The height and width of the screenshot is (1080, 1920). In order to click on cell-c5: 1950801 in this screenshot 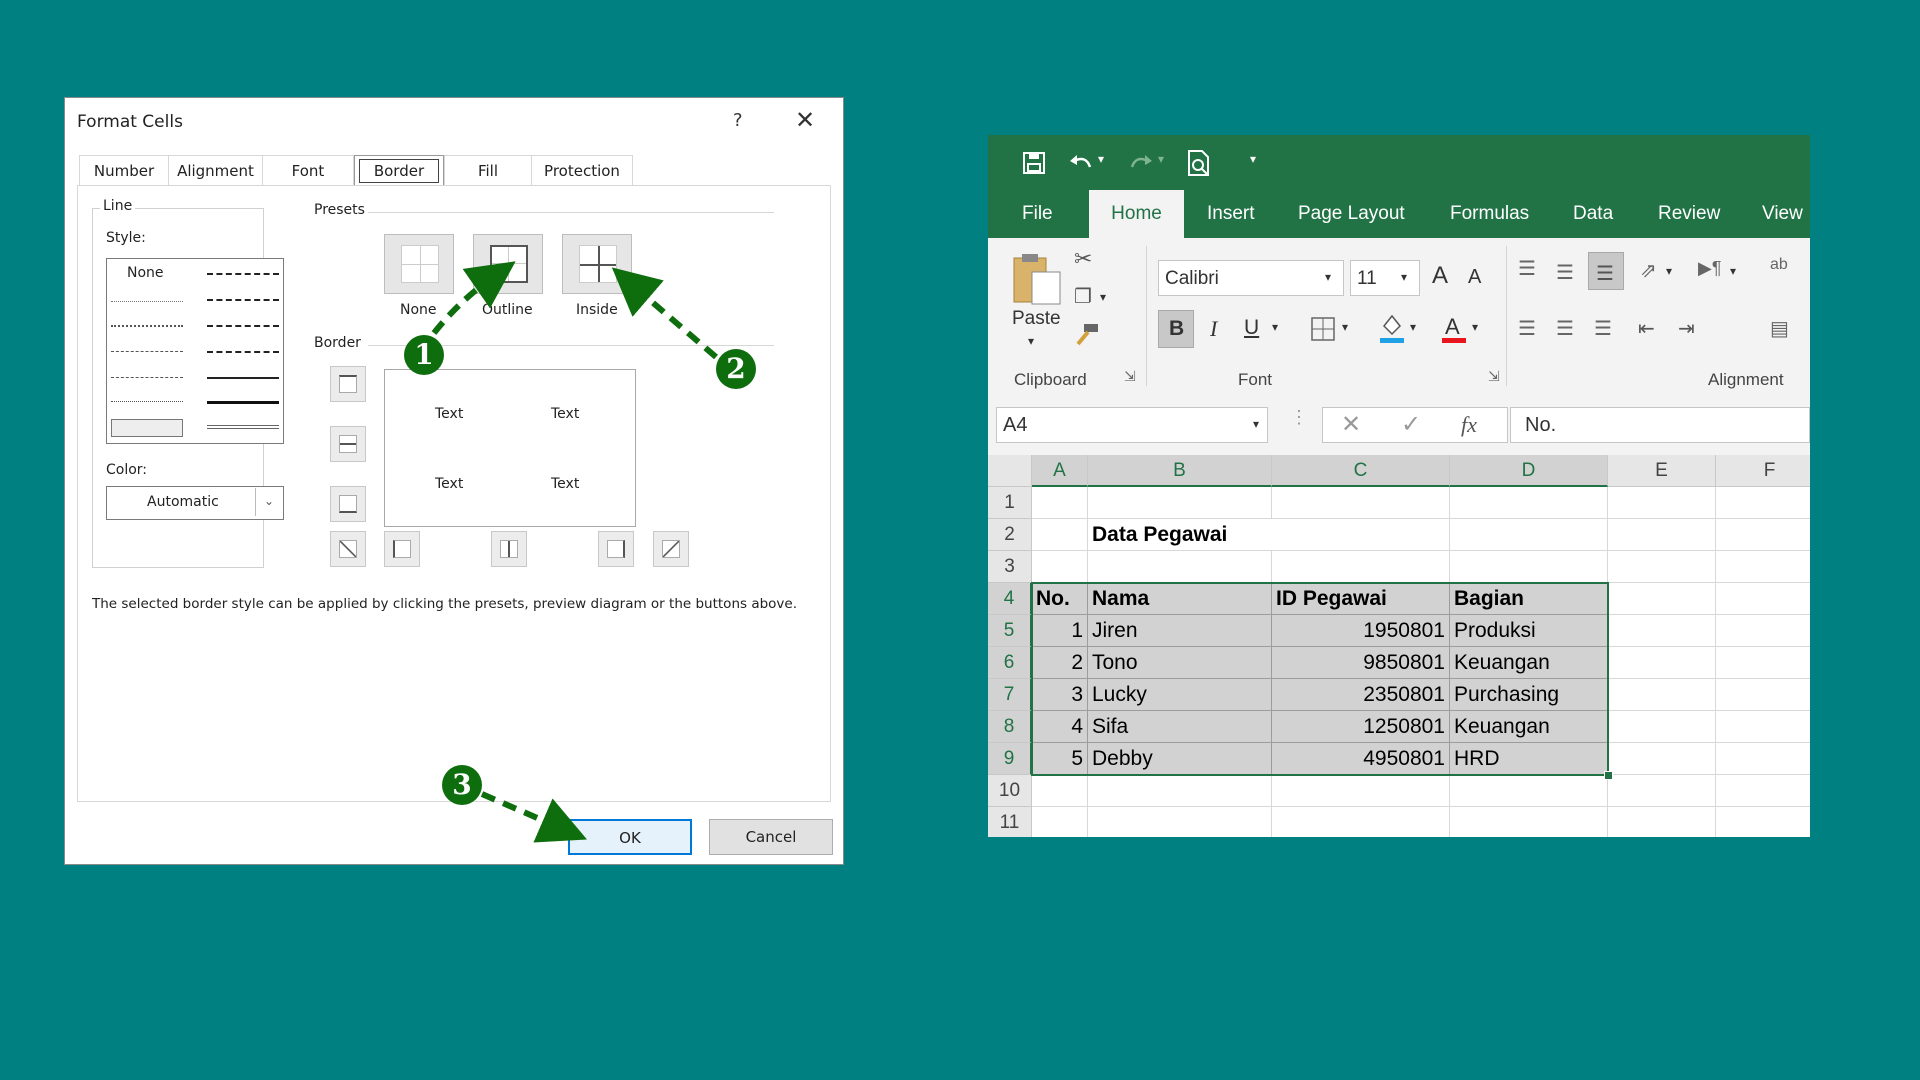, I will do `click(1361, 631)`.